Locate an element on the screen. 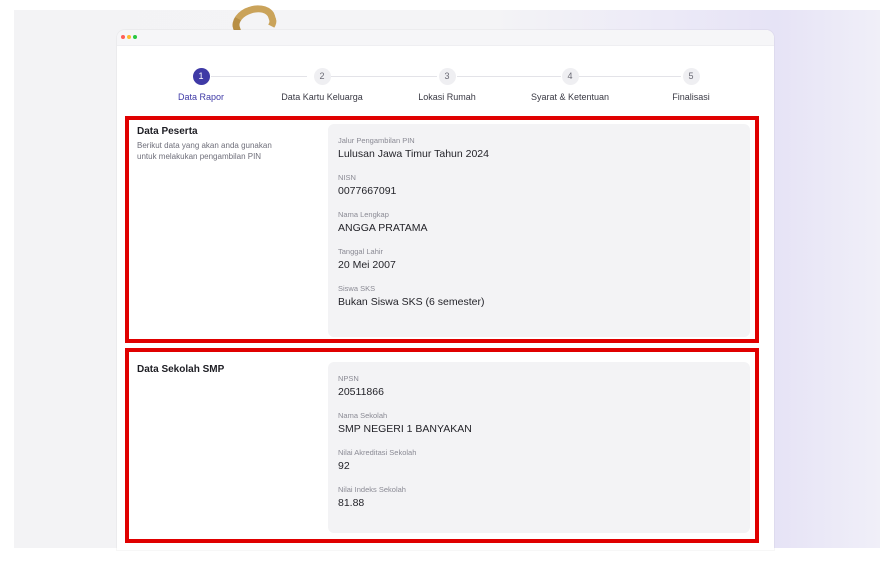  section-title: Data Peserta is located at coordinates (167, 131).